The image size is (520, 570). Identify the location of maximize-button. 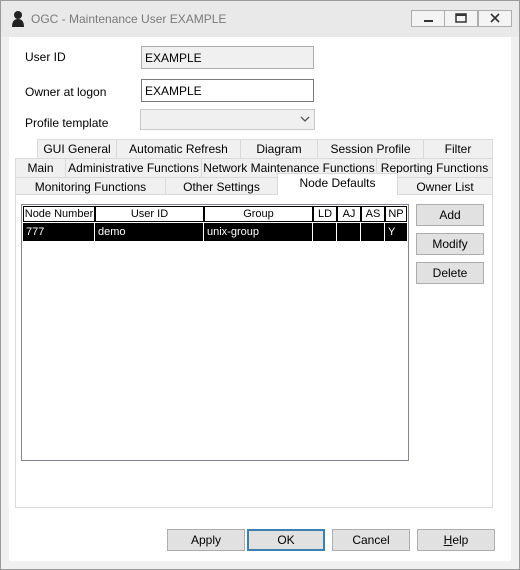
(461, 18).